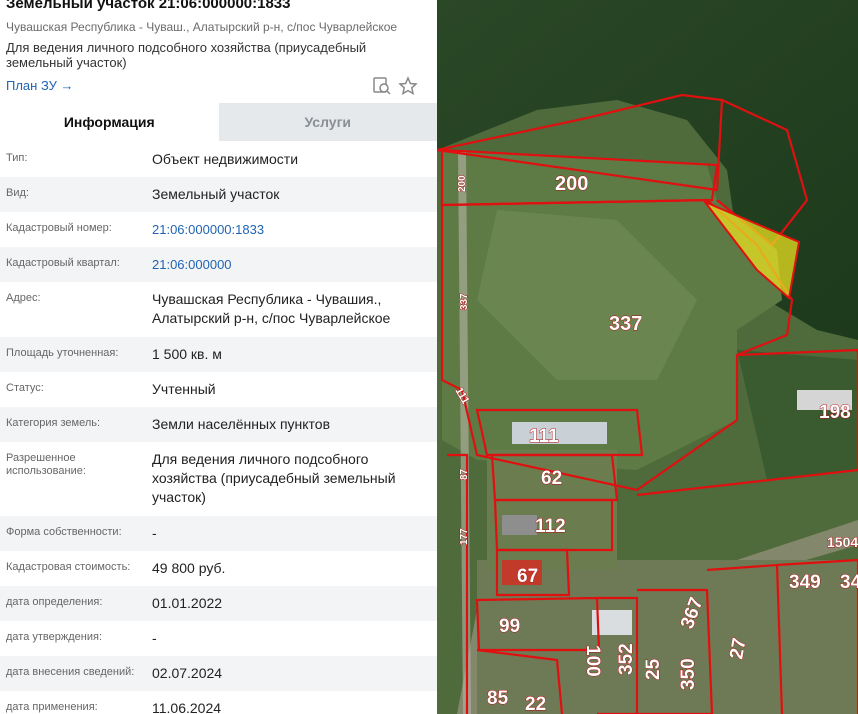 The height and width of the screenshot is (714, 858). I want to click on row-label: Тип:, so click(17, 158).